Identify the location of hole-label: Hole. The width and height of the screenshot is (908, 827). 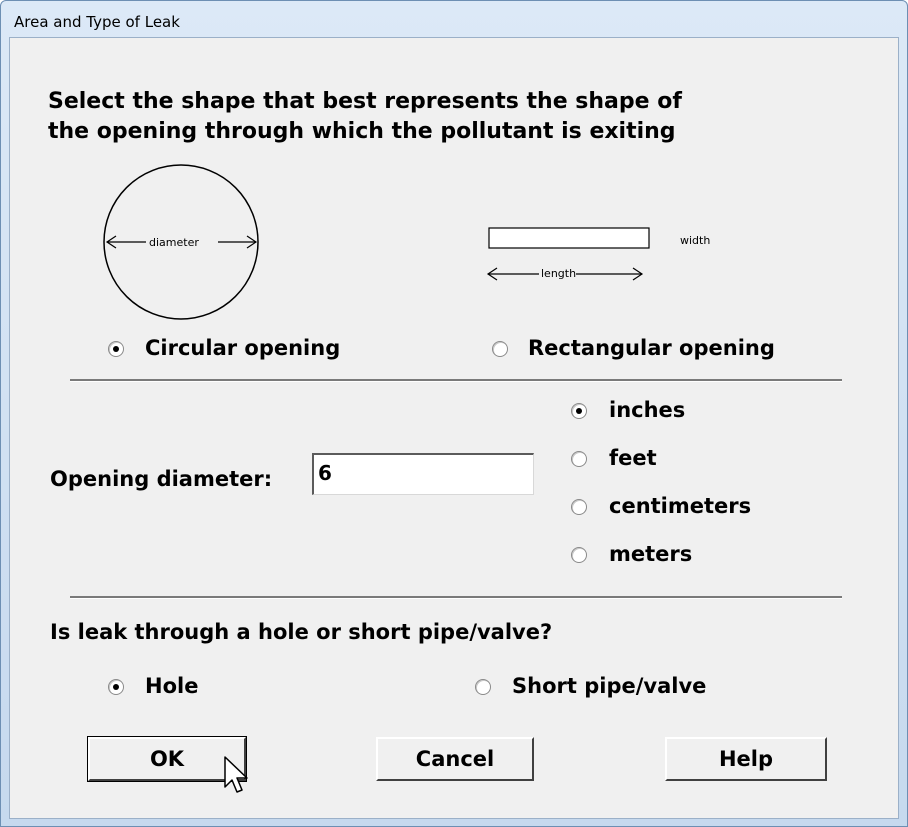
(171, 686).